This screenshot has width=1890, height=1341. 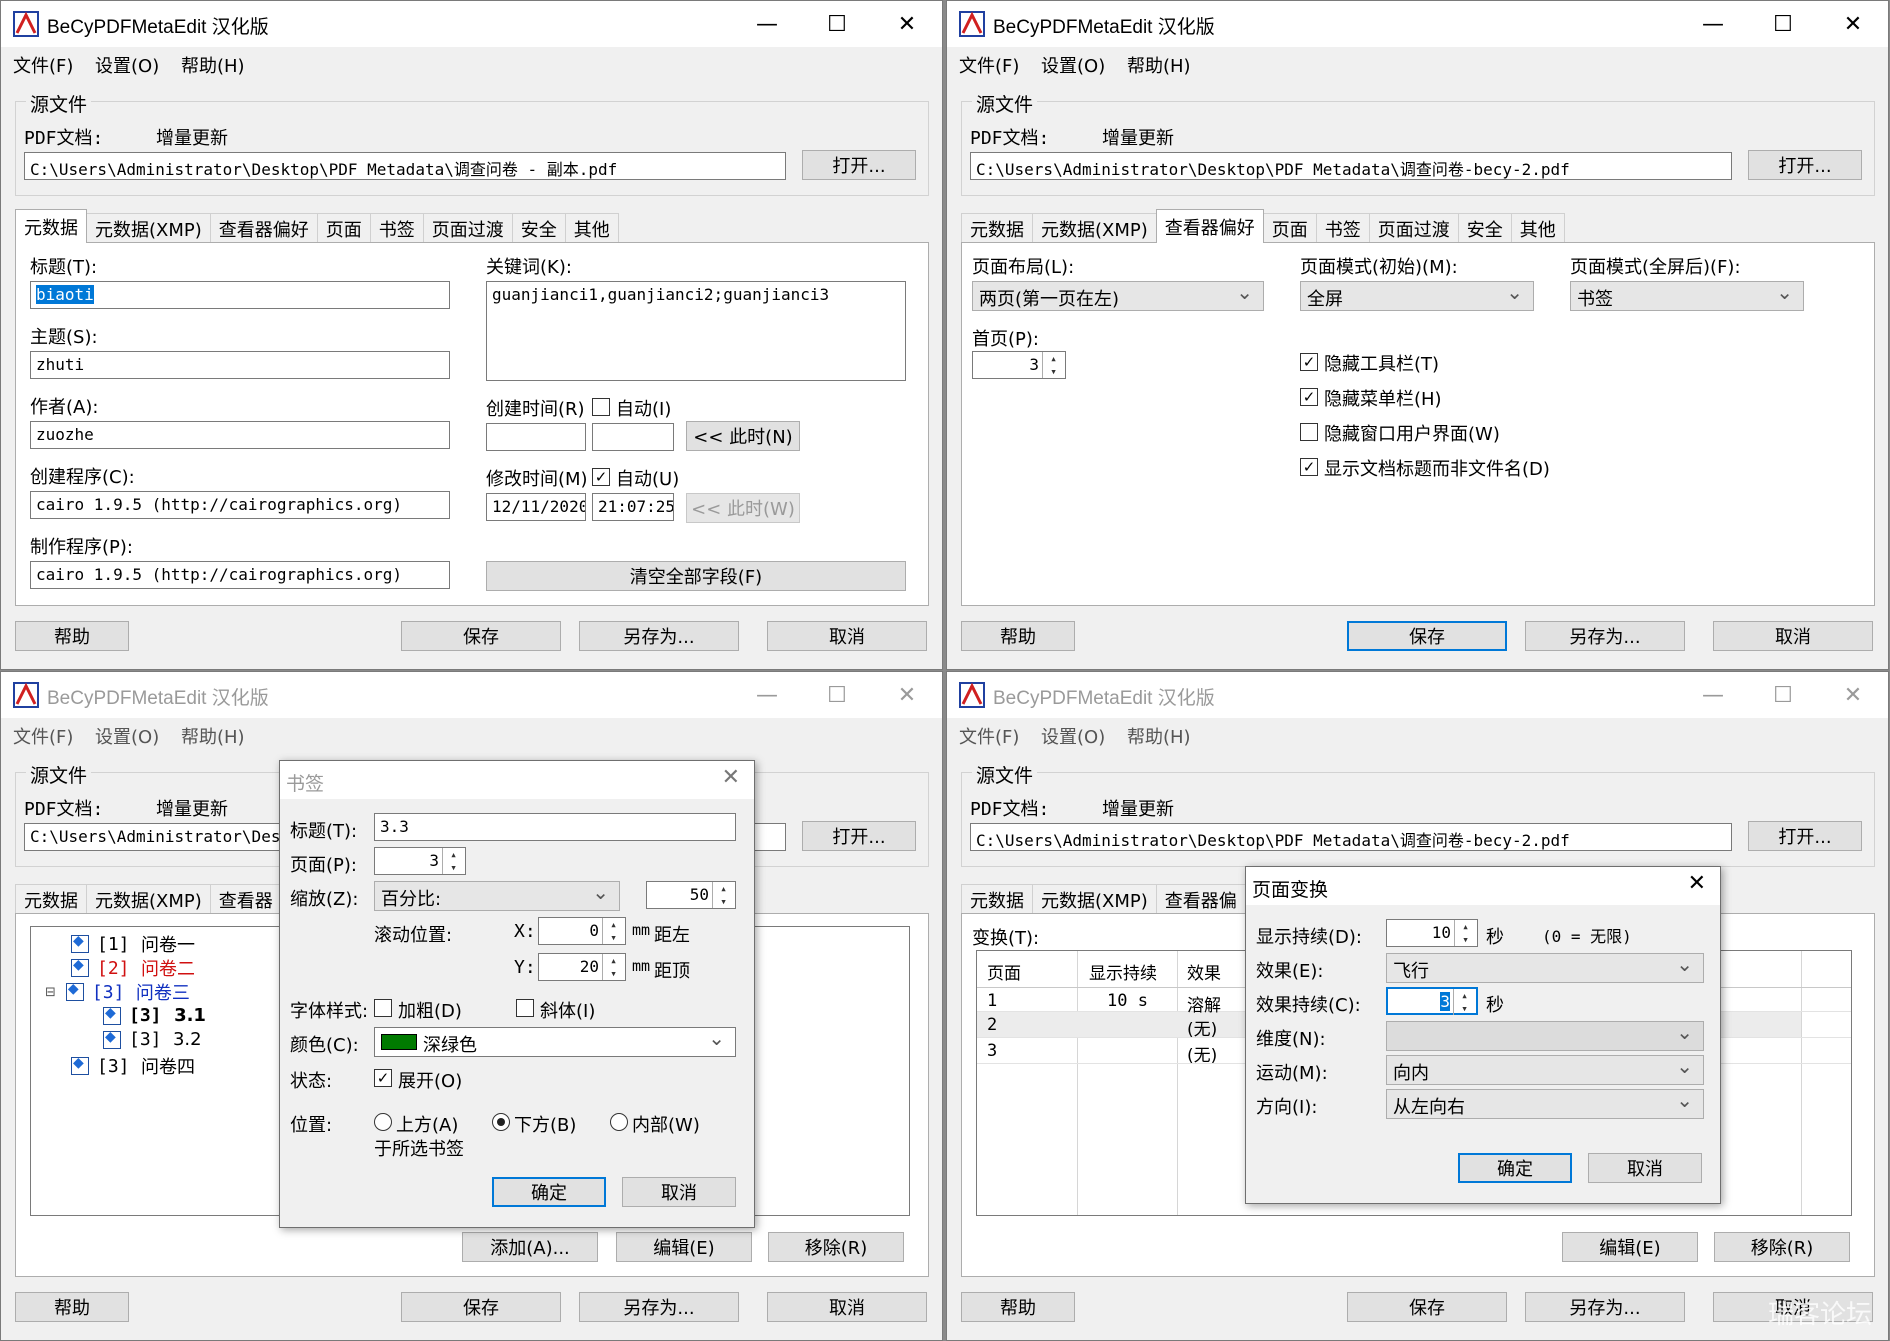 I want to click on edit-bookmark-button: 编辑(E), so click(x=684, y=1247).